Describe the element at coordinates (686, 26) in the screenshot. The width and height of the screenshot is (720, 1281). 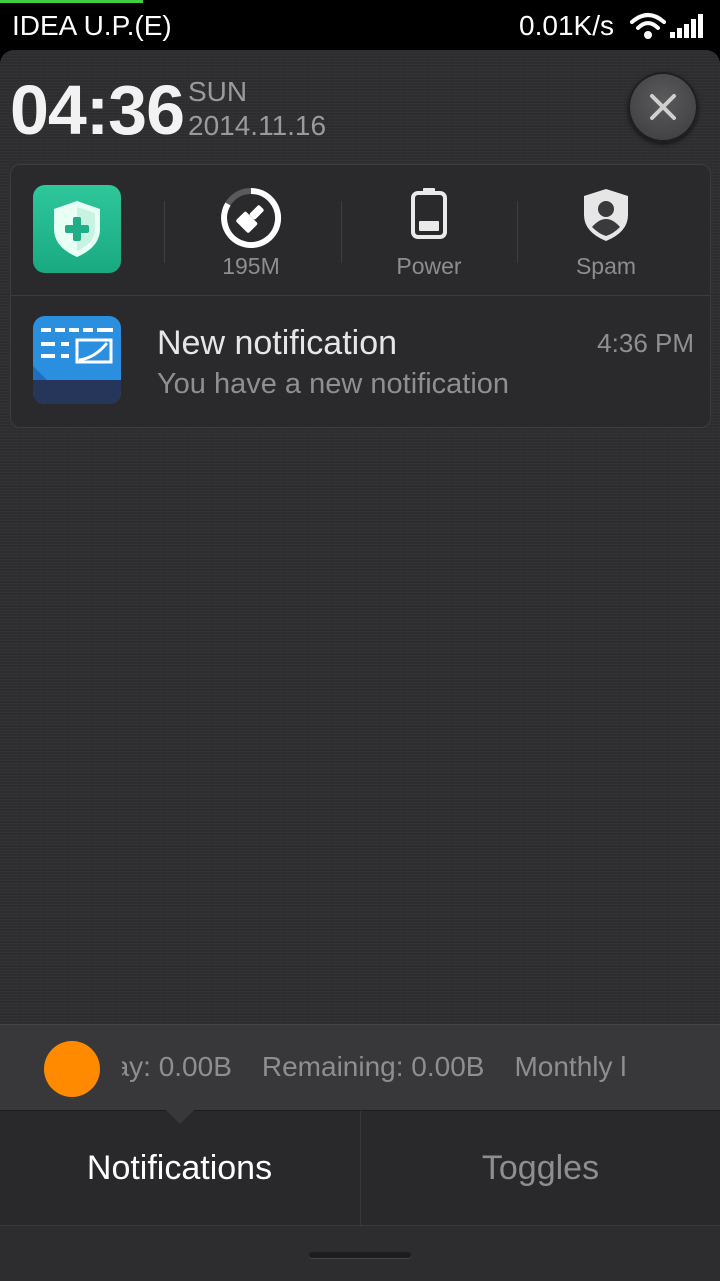
I see `signal-icon` at that location.